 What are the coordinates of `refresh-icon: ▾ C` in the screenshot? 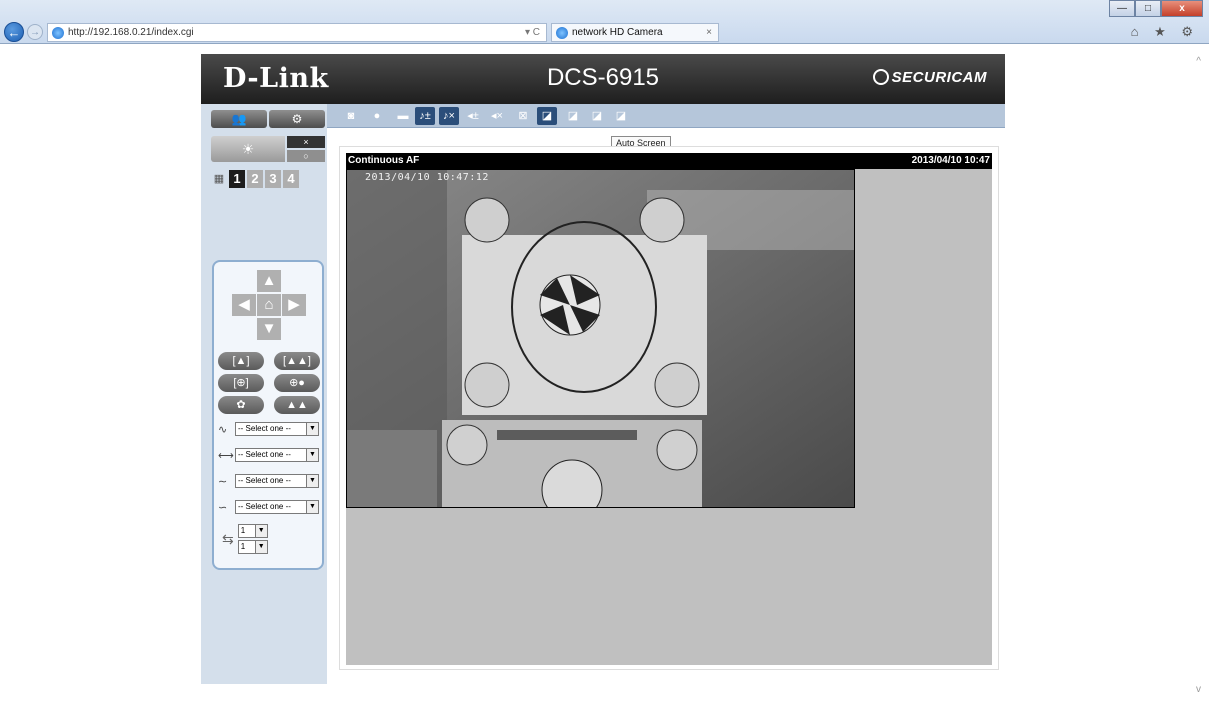 It's located at (532, 32).